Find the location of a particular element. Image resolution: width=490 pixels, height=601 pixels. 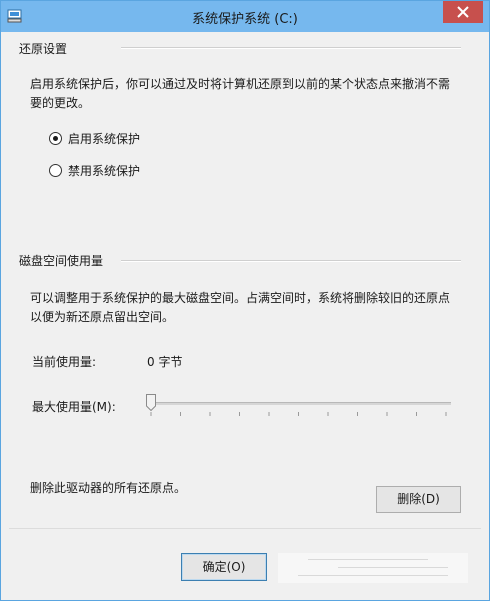

delete-description: 删除此驱动器的所有还原点。 is located at coordinates (108, 488).